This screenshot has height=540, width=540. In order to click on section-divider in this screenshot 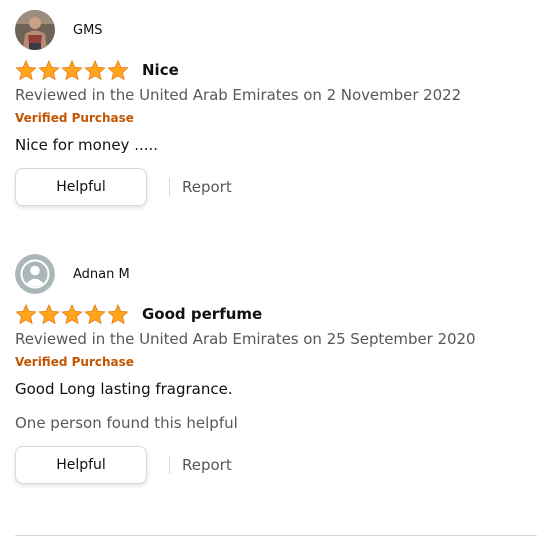, I will do `click(276, 535)`.